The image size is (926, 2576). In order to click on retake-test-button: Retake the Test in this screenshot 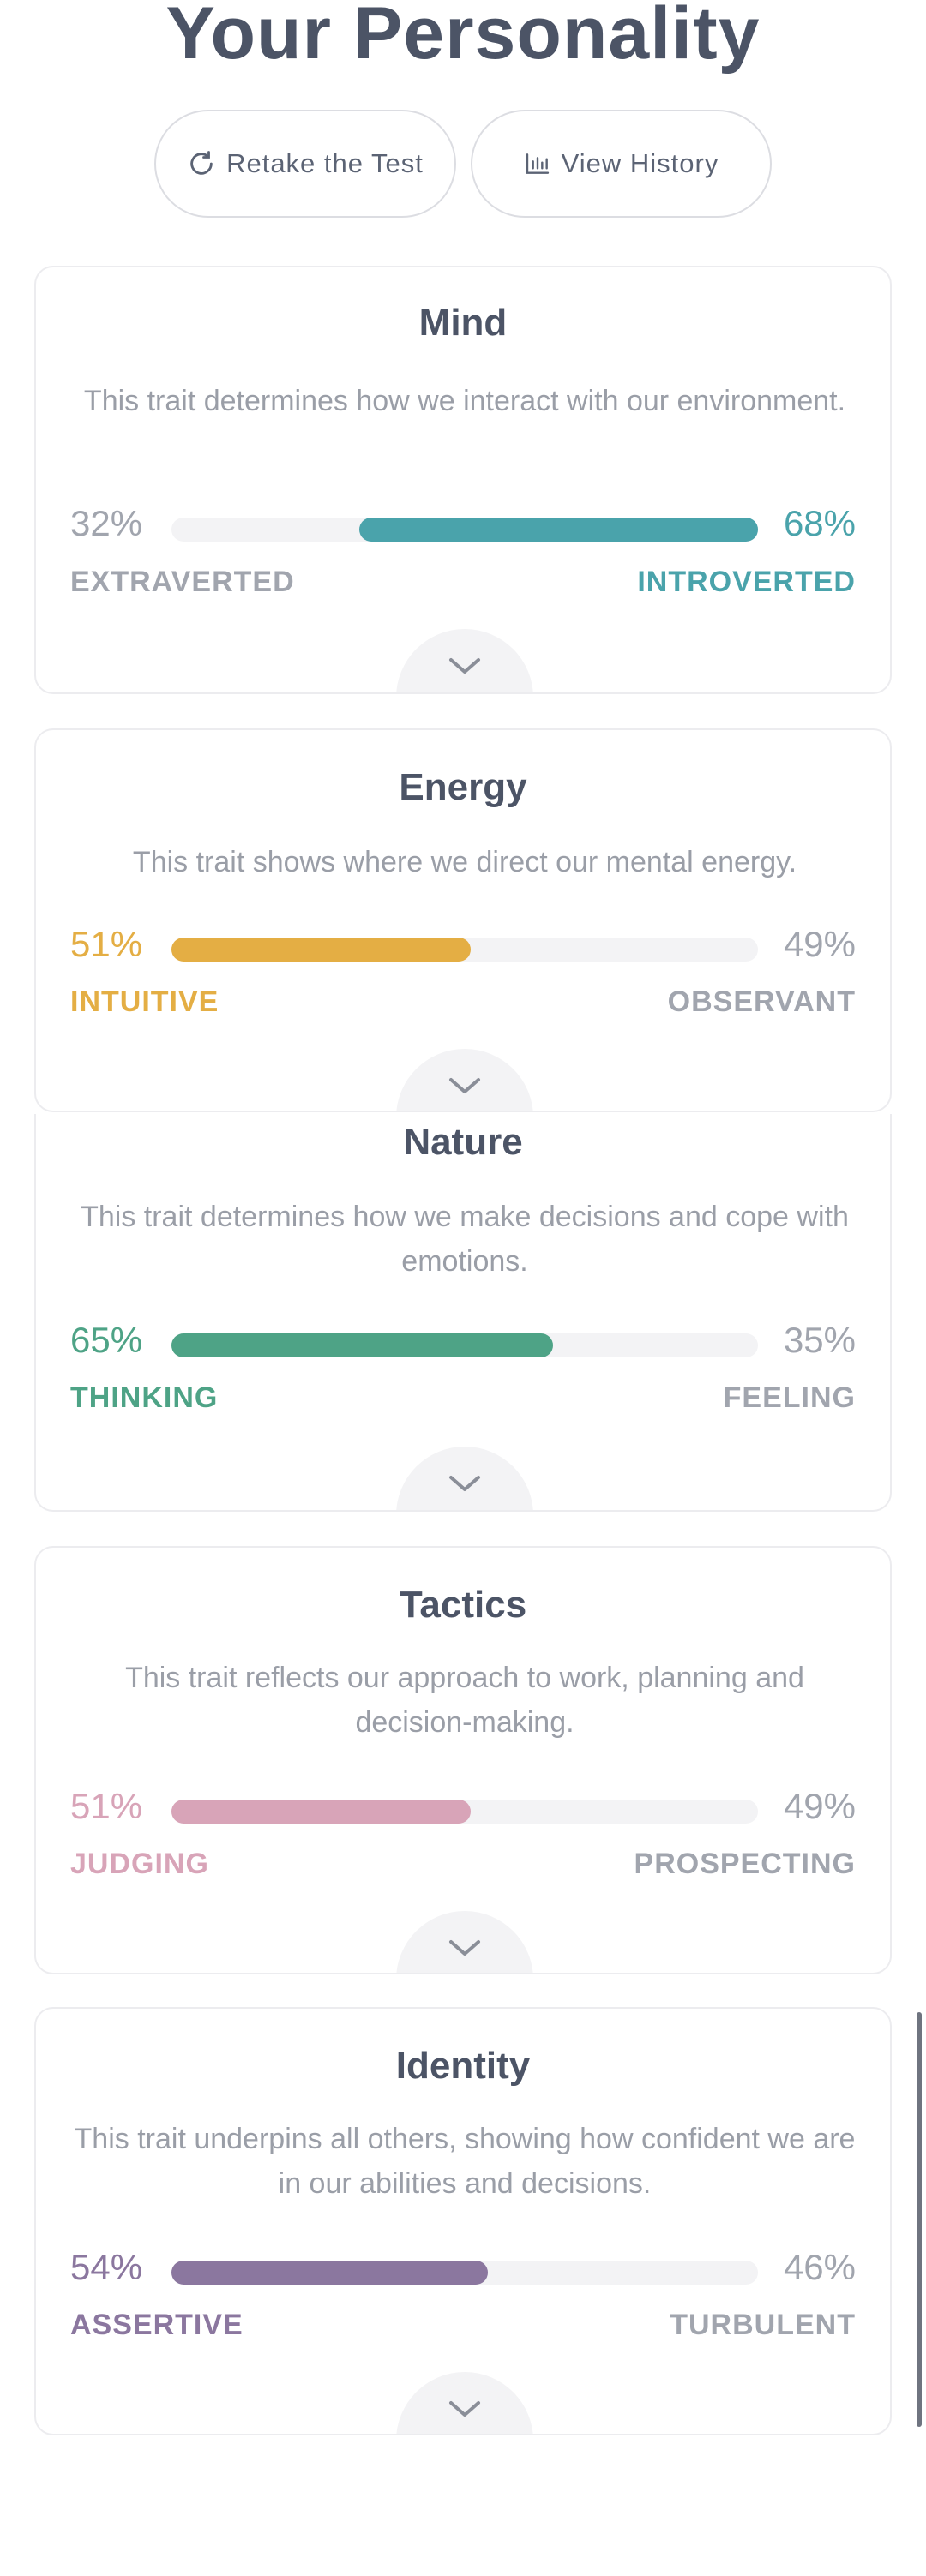, I will do `click(305, 164)`.